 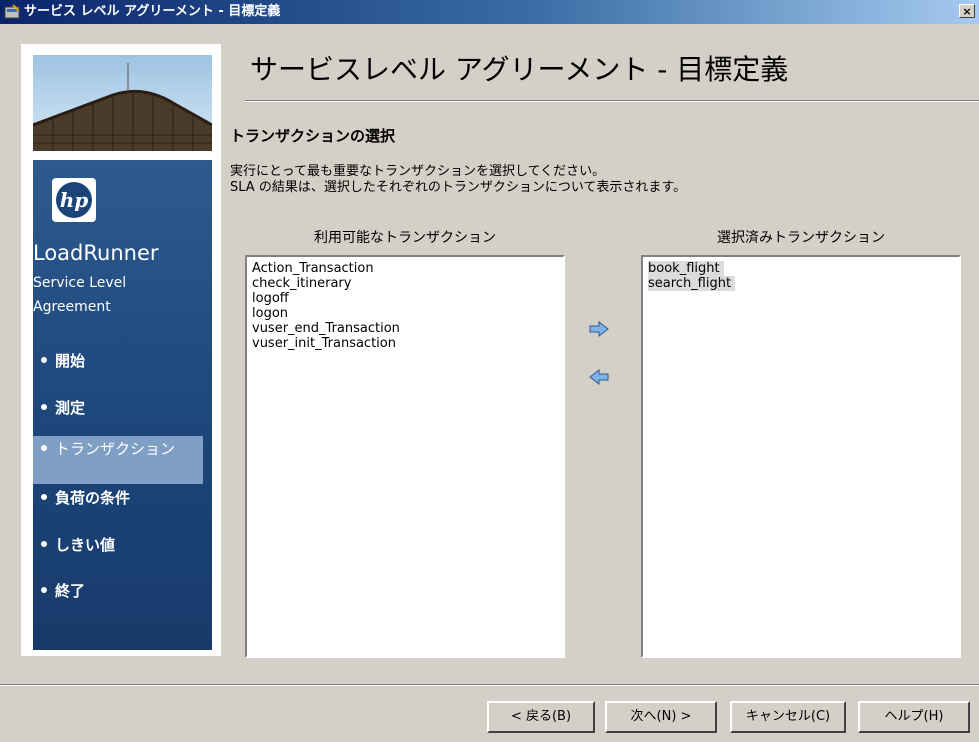 I want to click on list-item: search_flight, so click(x=692, y=283).